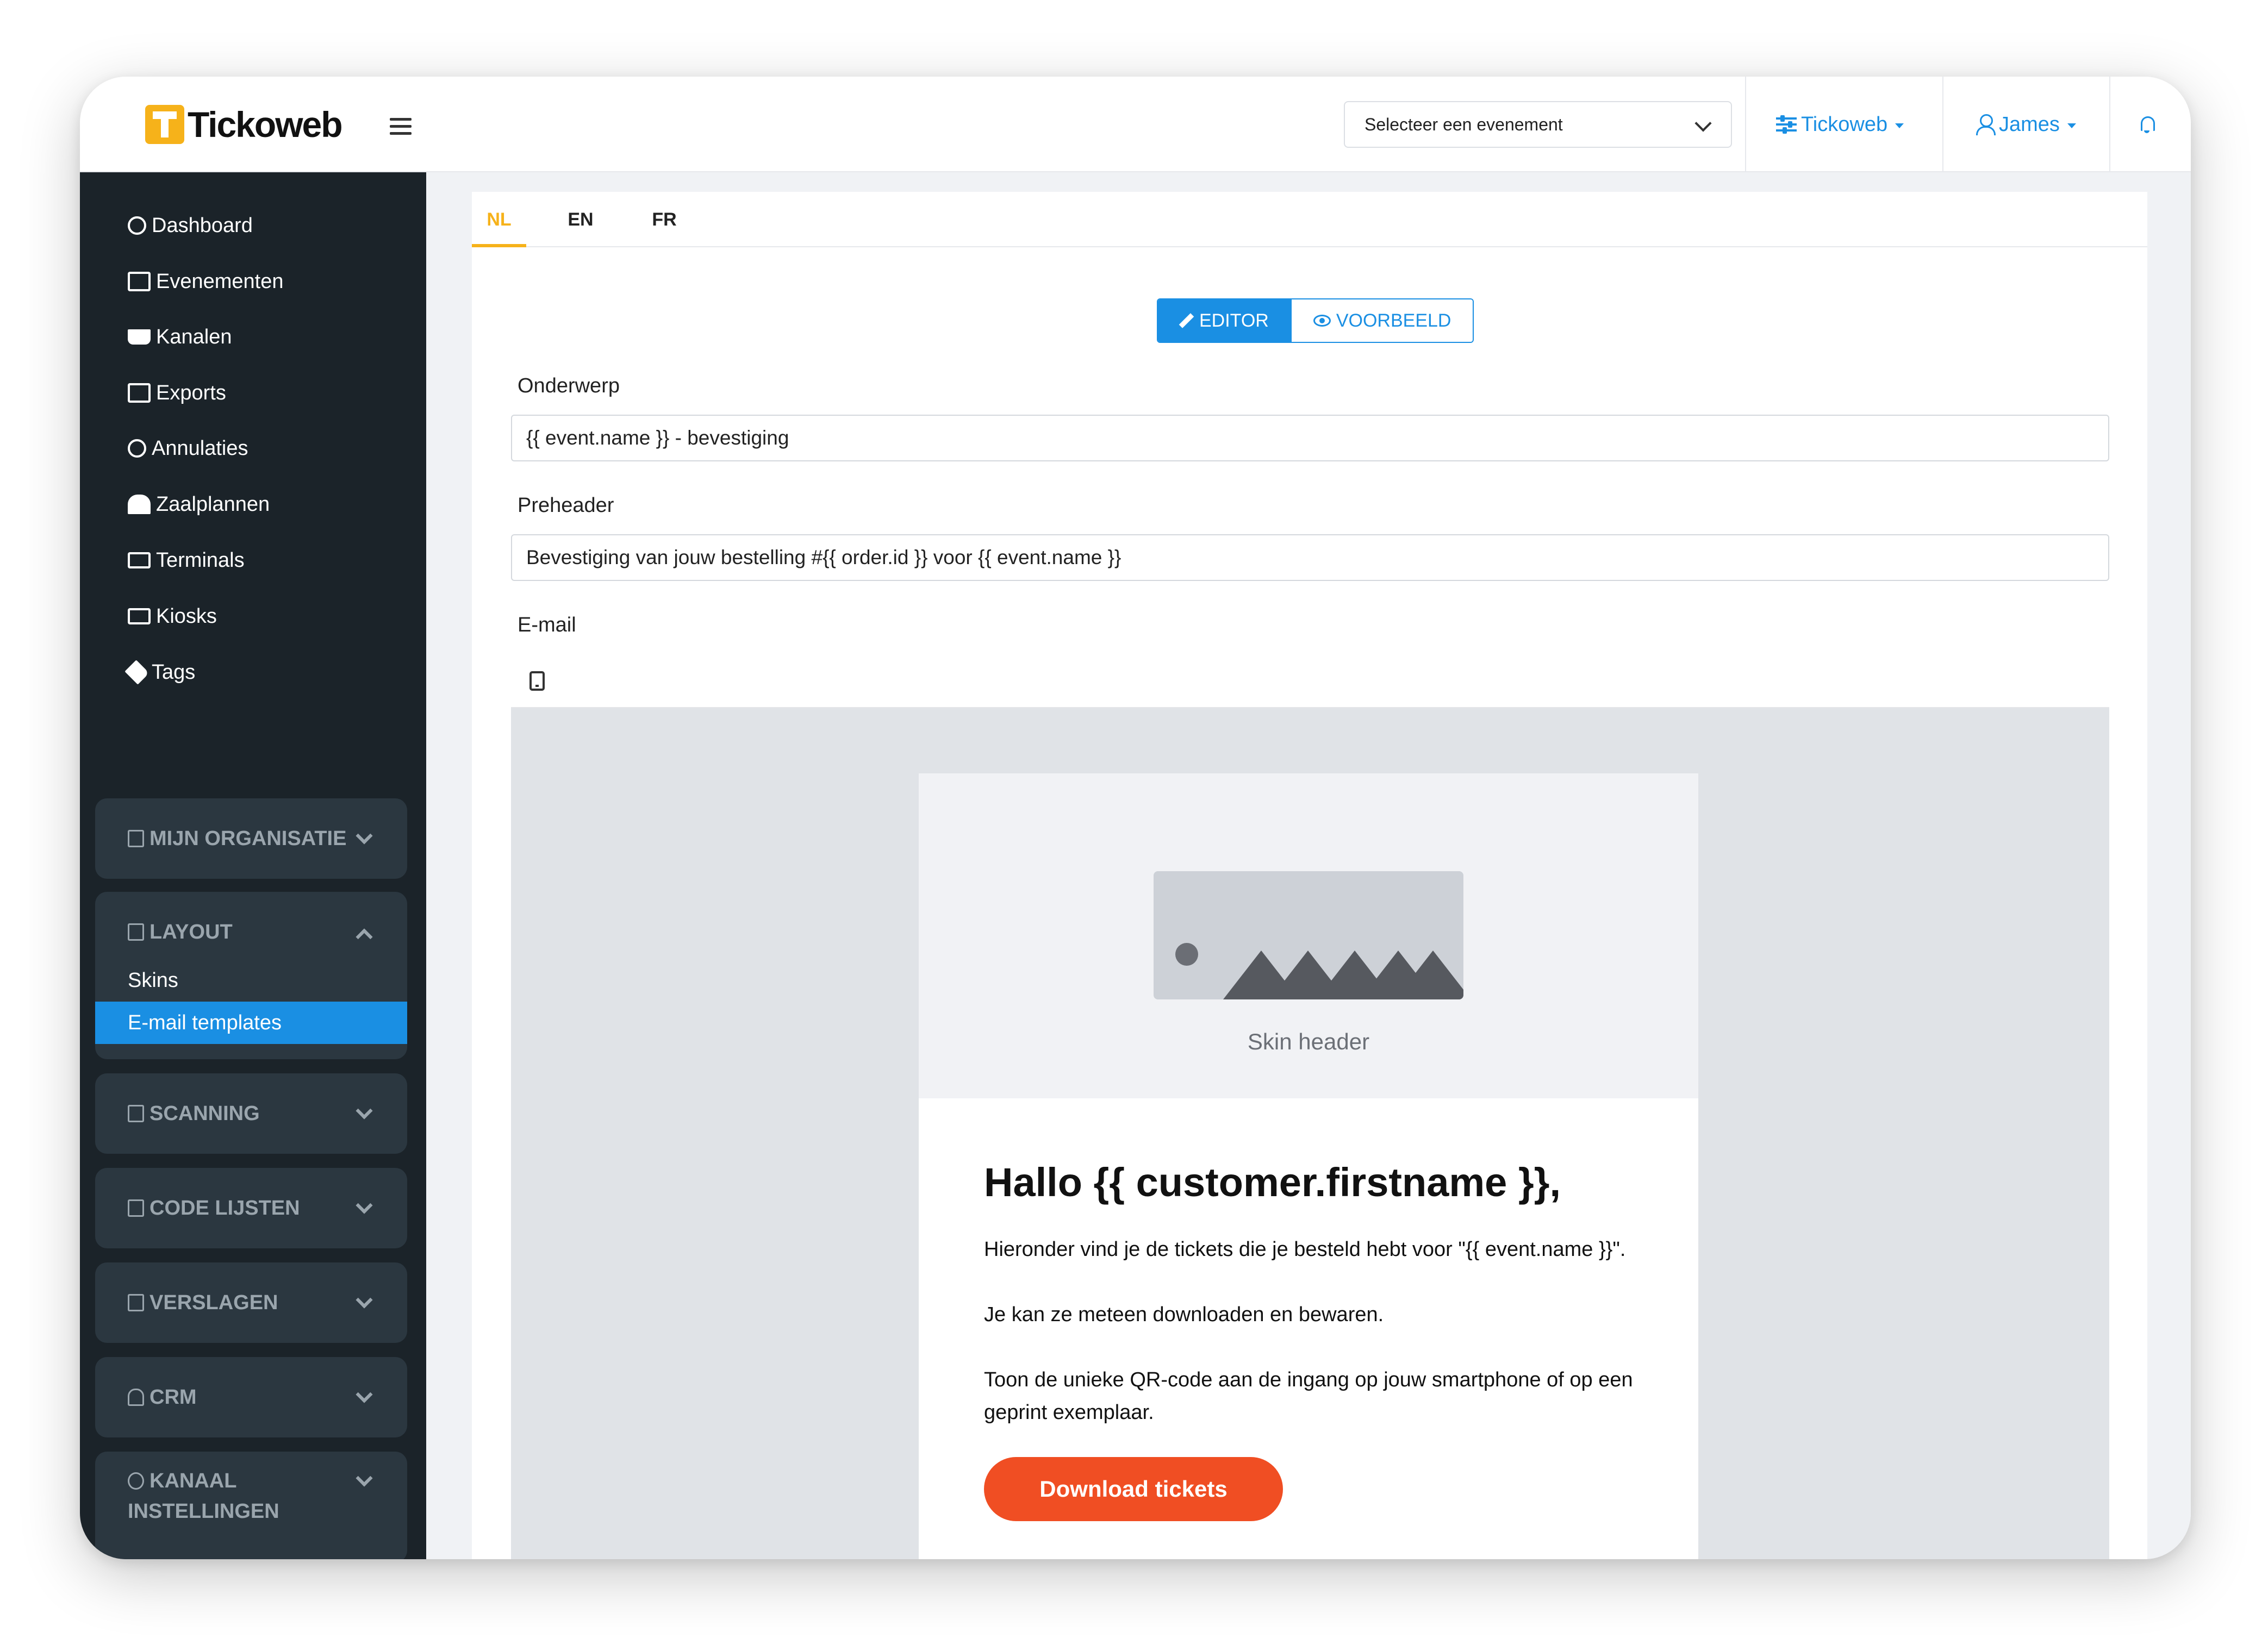 The width and height of the screenshot is (2268, 1638). What do you see at coordinates (401, 126) in the screenshot?
I see `hamburger-icon` at bounding box center [401, 126].